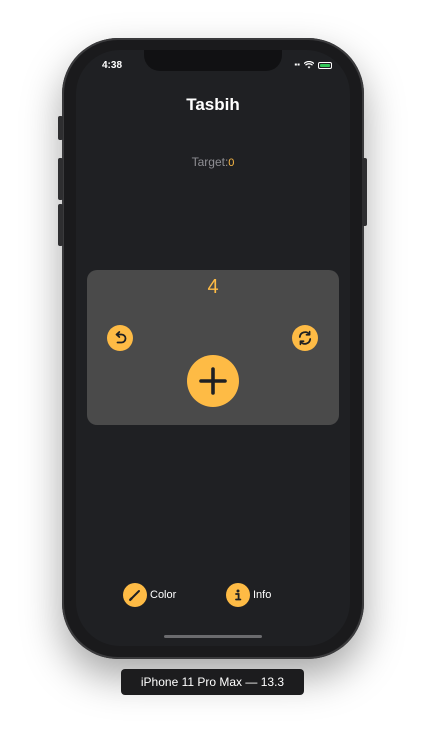  Describe the element at coordinates (213, 287) in the screenshot. I see `count-display: 4` at that location.